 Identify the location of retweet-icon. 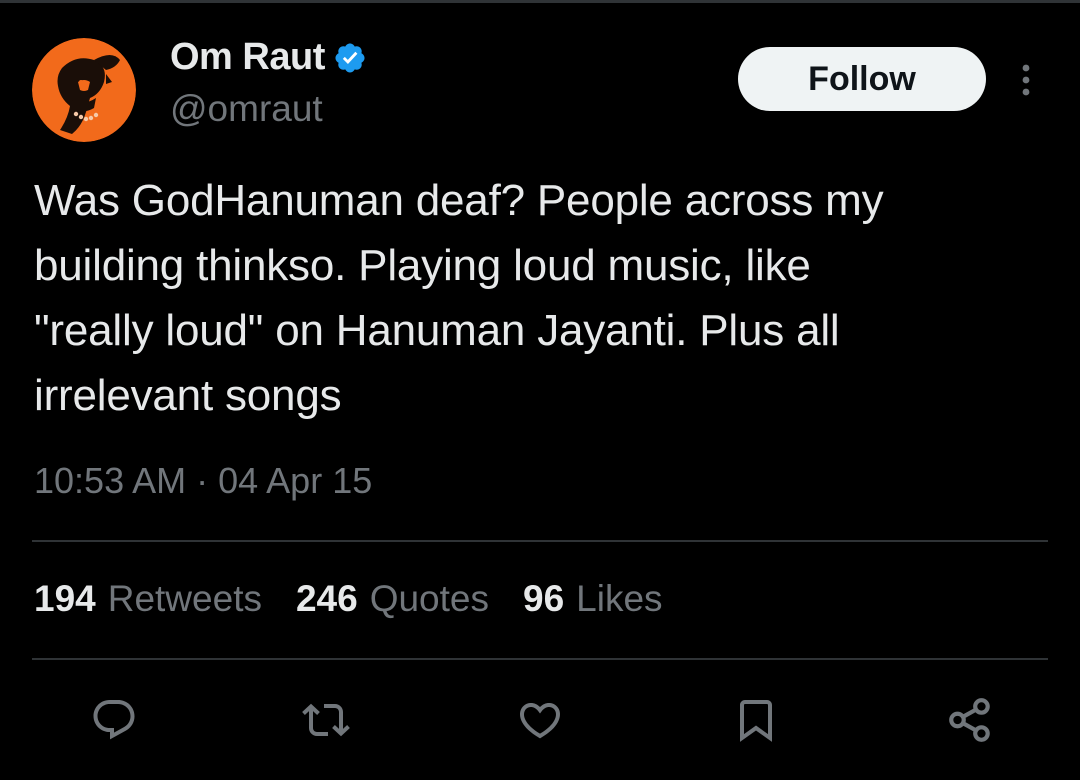
(326, 720).